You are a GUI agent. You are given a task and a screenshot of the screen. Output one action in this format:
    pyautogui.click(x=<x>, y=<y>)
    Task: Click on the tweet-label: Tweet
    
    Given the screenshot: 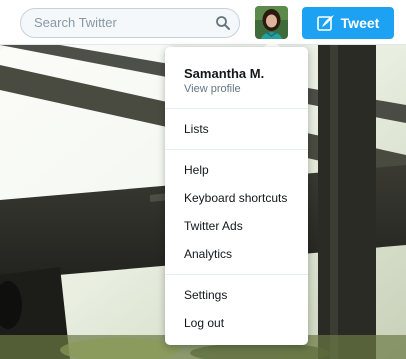 What is the action you would take?
    pyautogui.click(x=360, y=23)
    